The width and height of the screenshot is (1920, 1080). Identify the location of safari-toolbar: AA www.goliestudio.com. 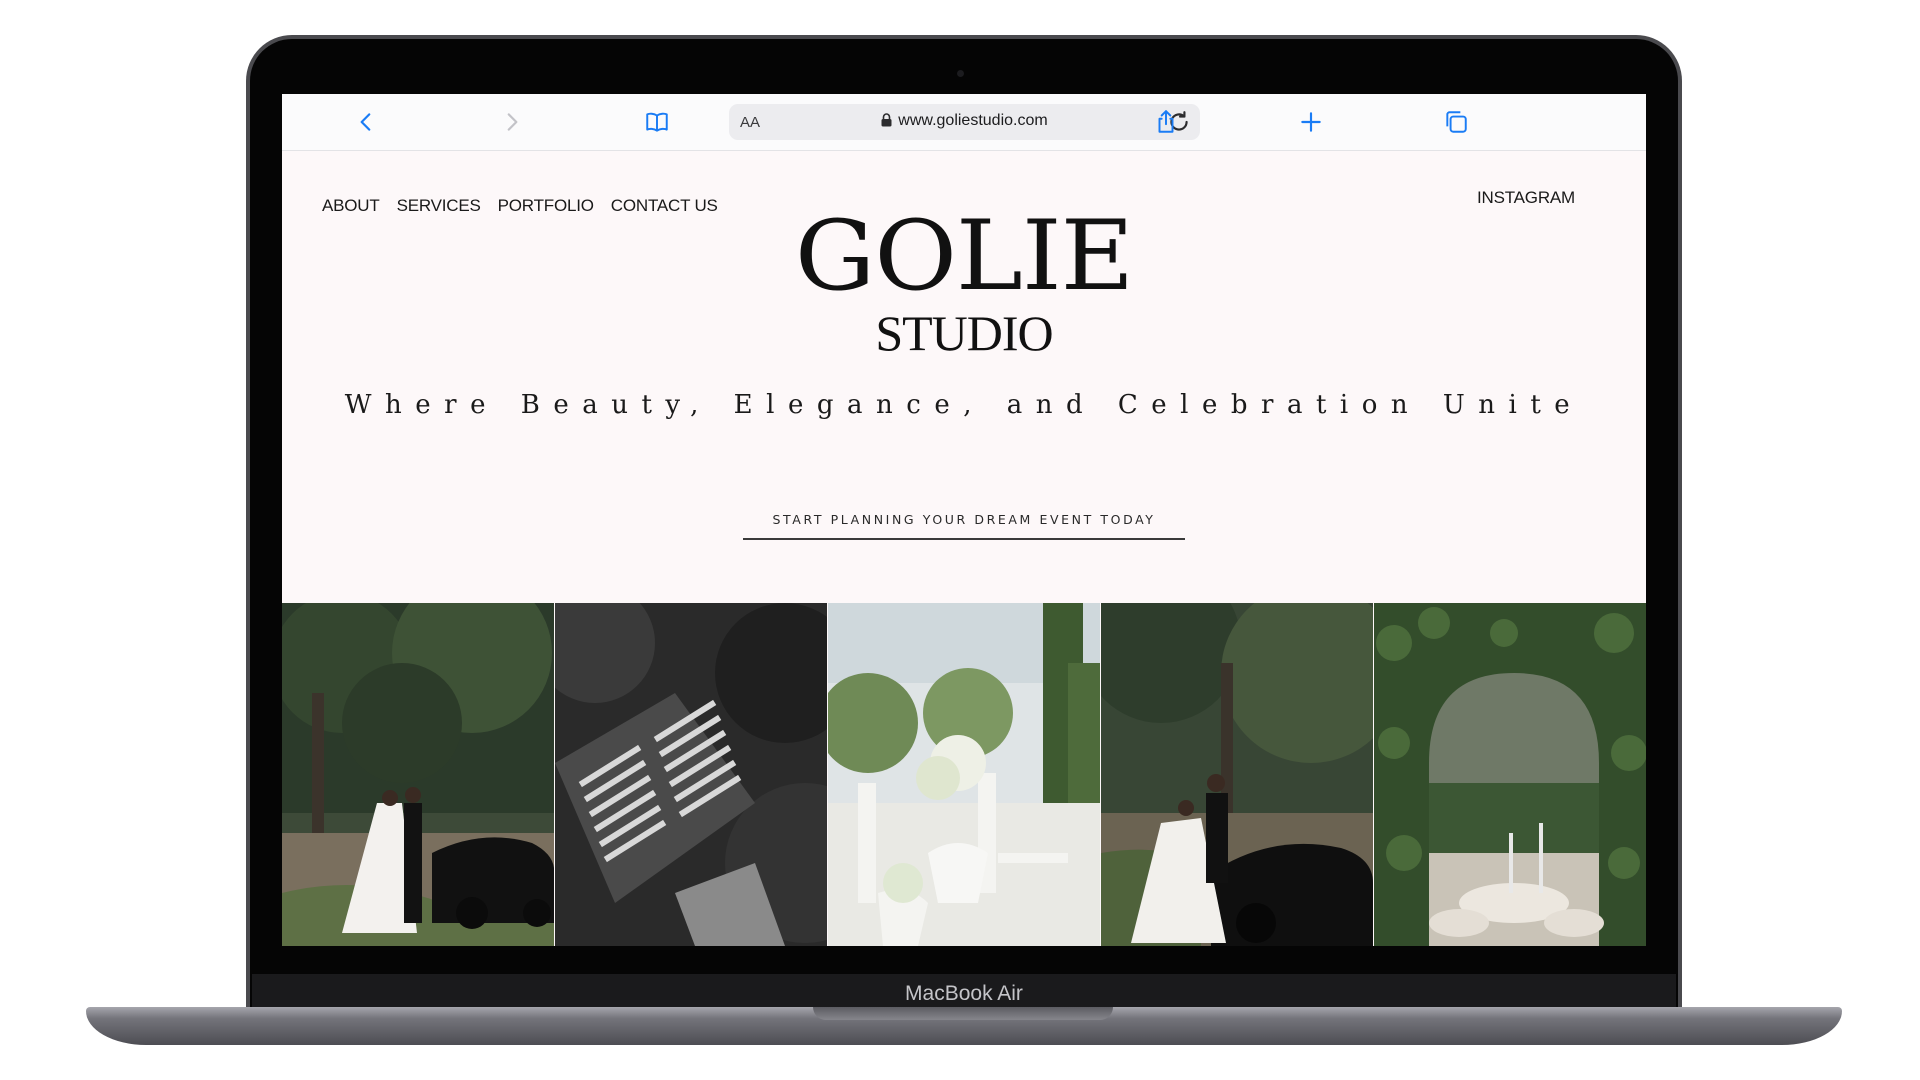
(964, 122).